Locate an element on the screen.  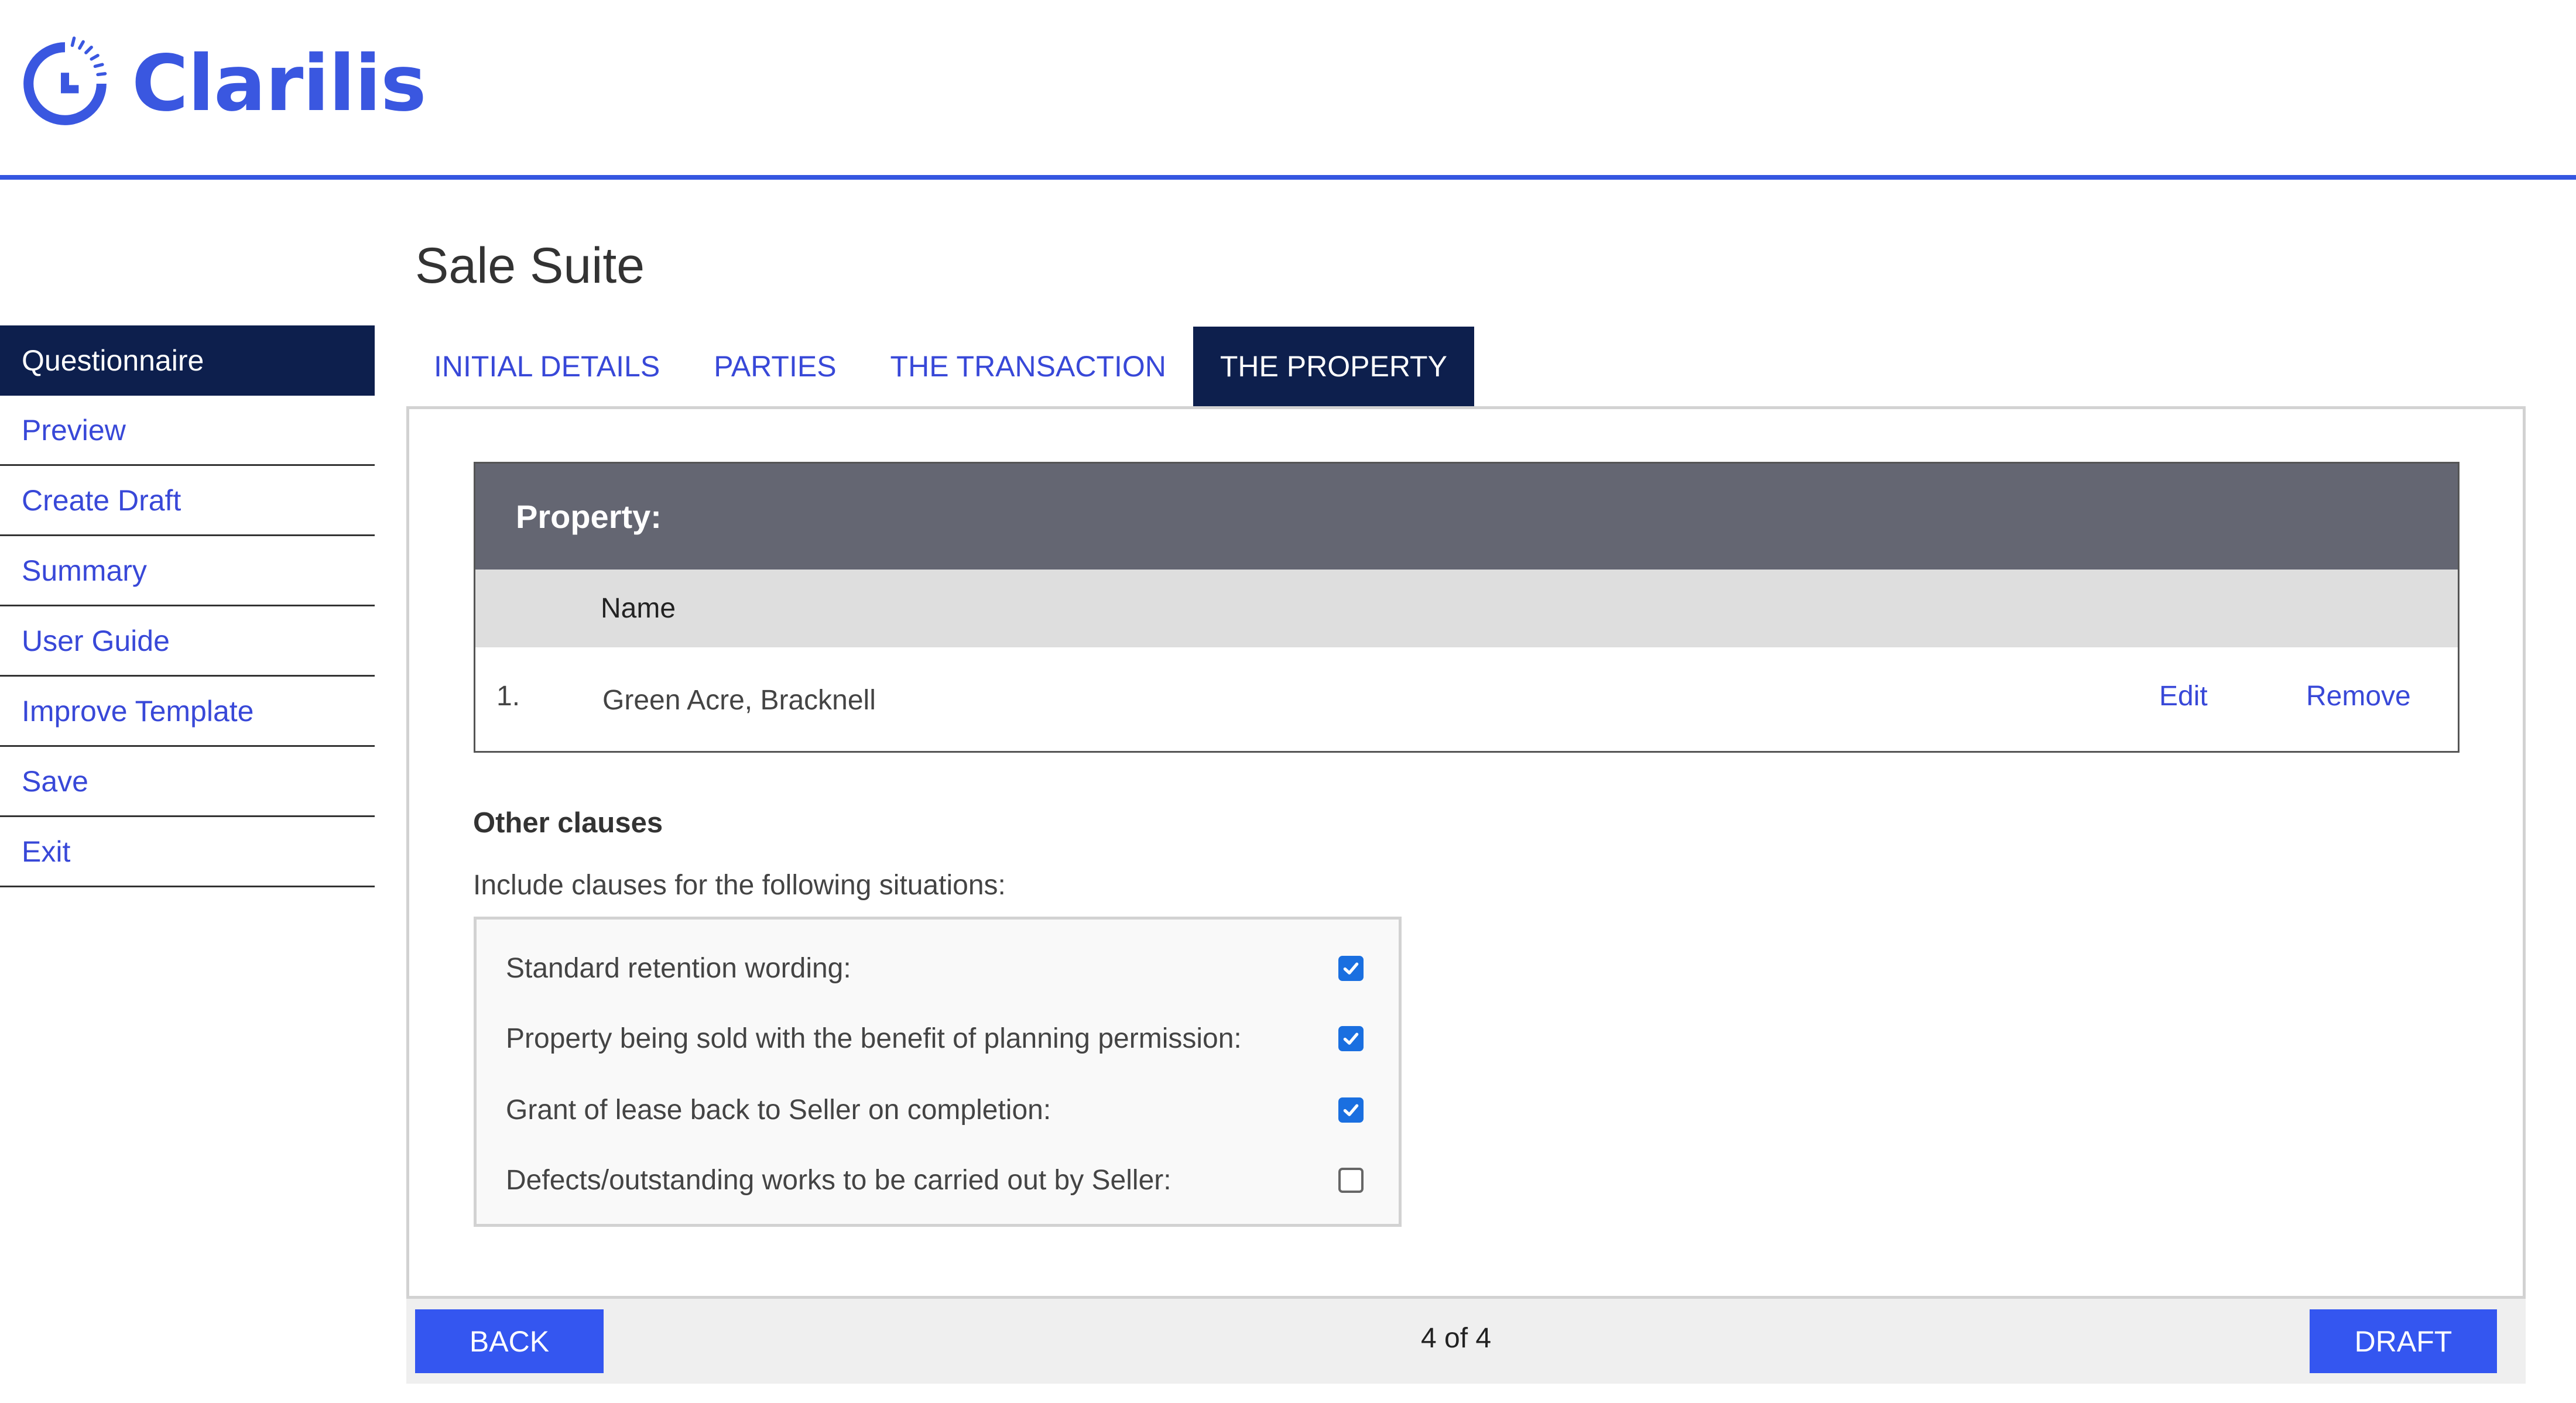
edit-link: Edit is located at coordinates (2183, 696).